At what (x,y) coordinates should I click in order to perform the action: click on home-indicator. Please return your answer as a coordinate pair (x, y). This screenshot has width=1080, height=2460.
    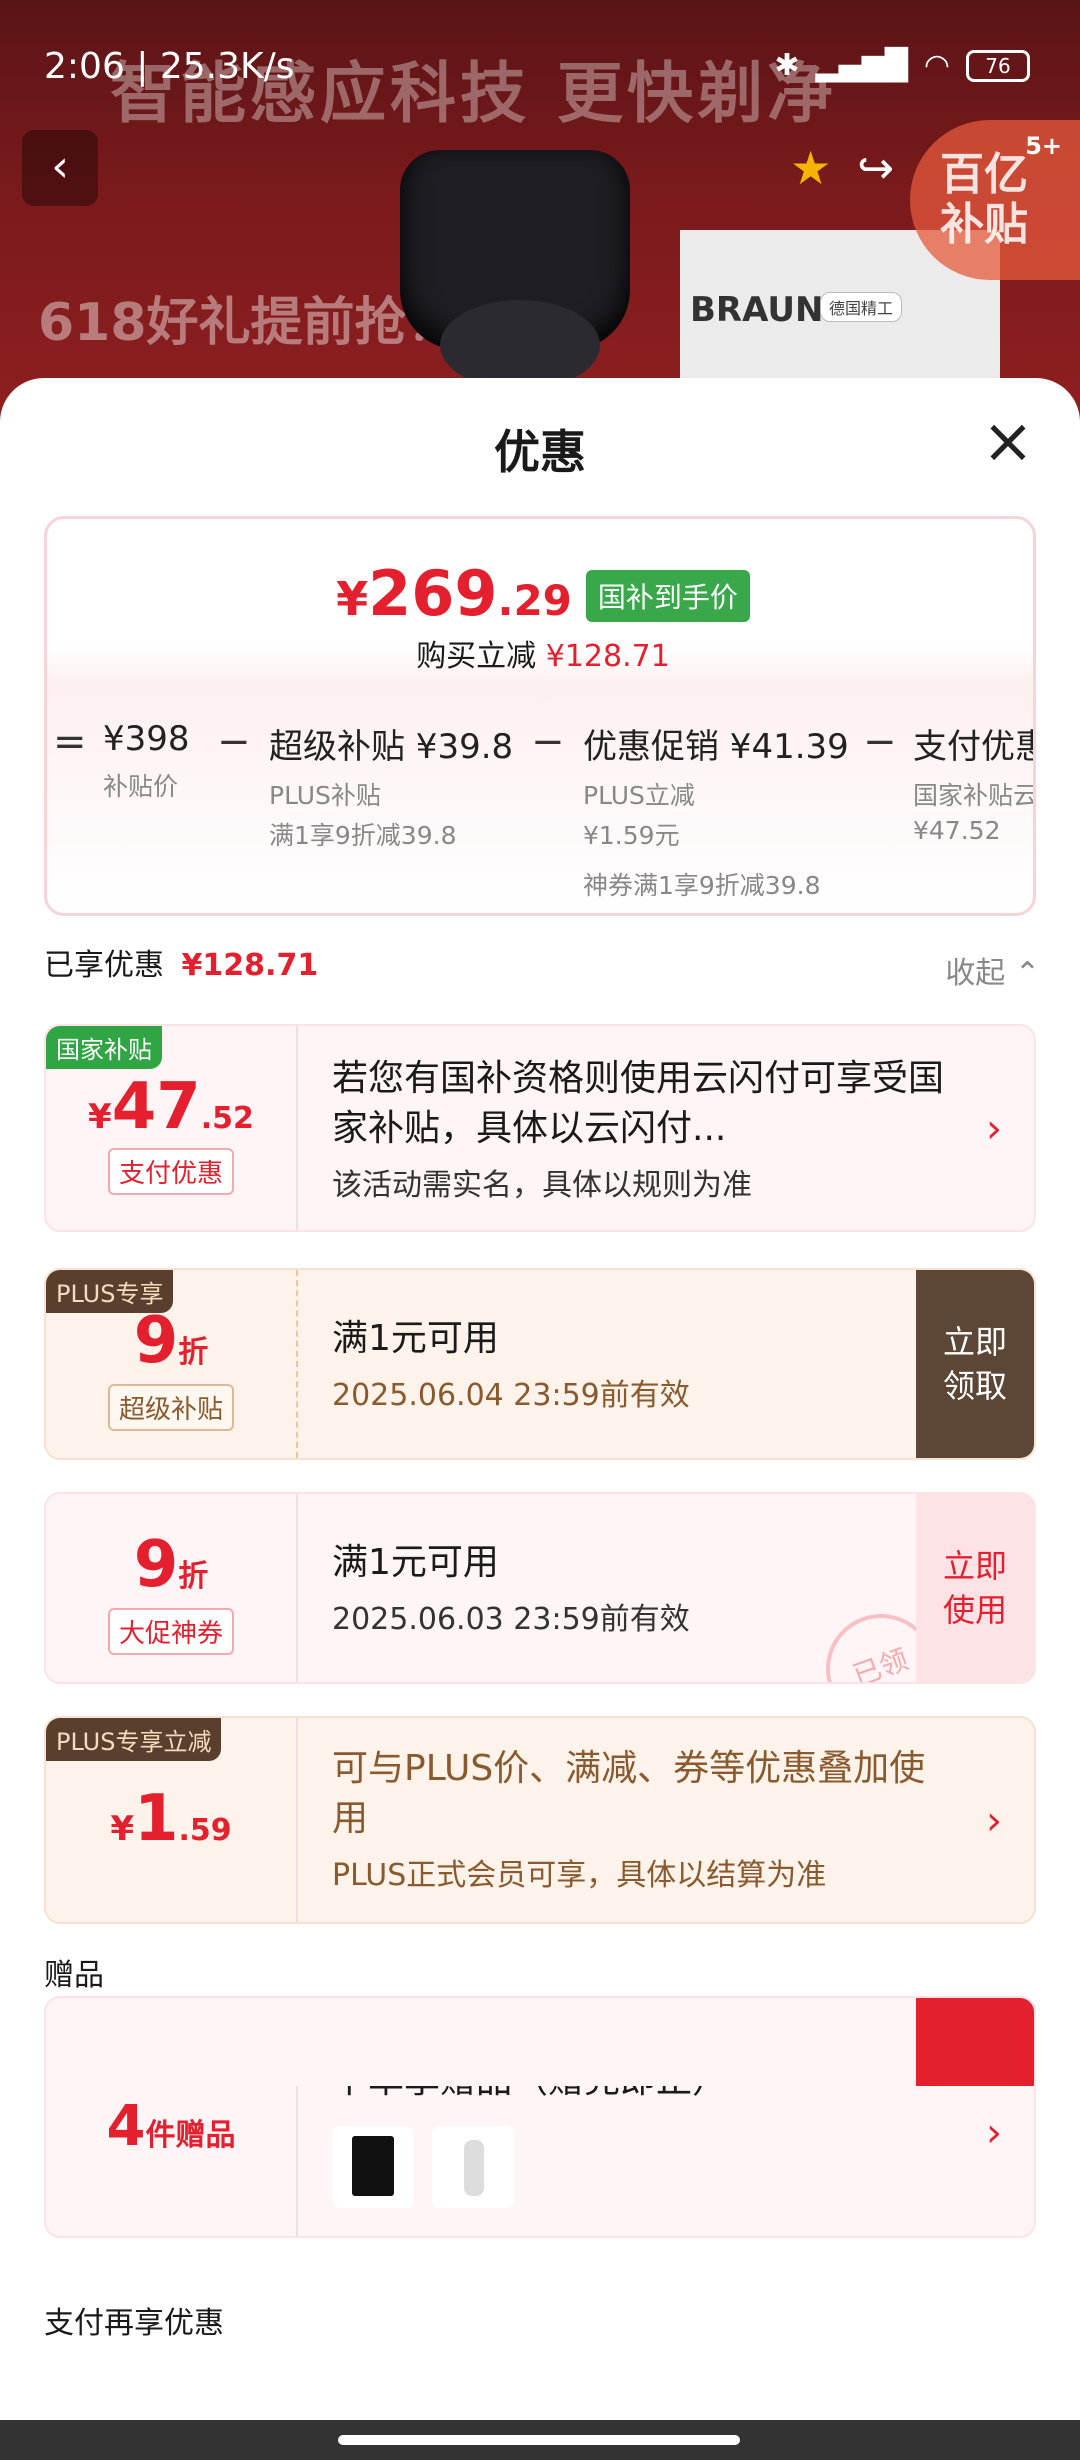
    Looking at the image, I should click on (539, 2440).